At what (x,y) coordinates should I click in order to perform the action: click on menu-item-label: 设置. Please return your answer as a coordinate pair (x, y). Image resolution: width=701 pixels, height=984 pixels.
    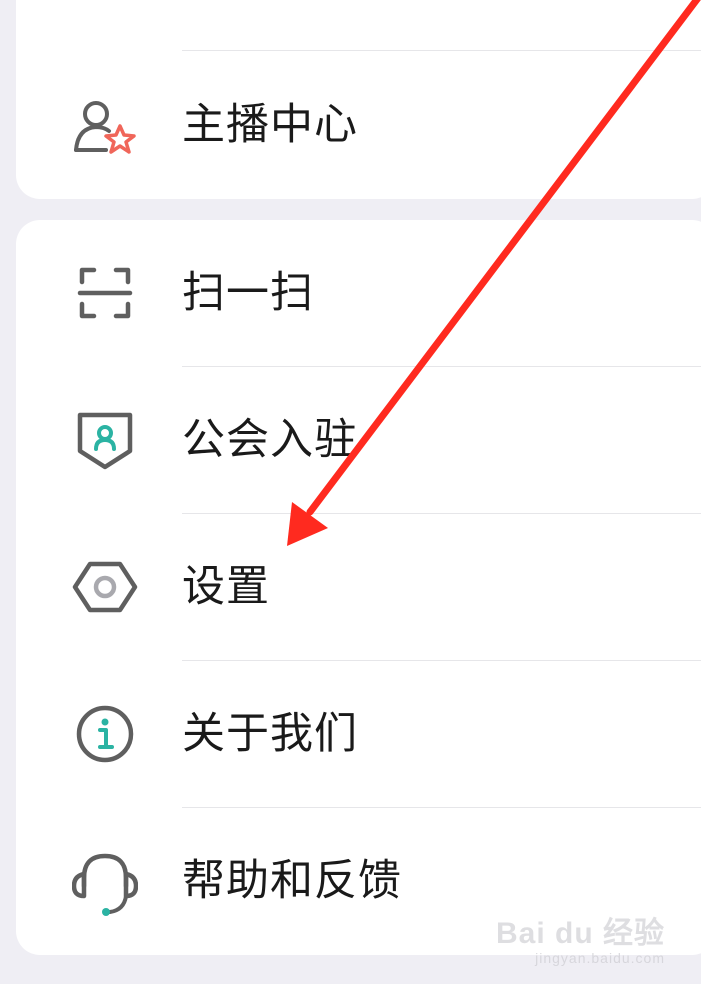
    Looking at the image, I should click on (226, 587).